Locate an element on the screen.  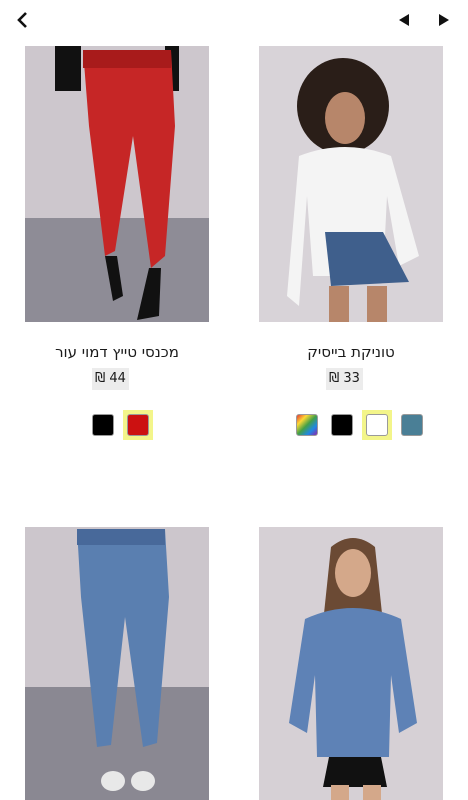
caret-right-icon is located at coordinates (444, 20).